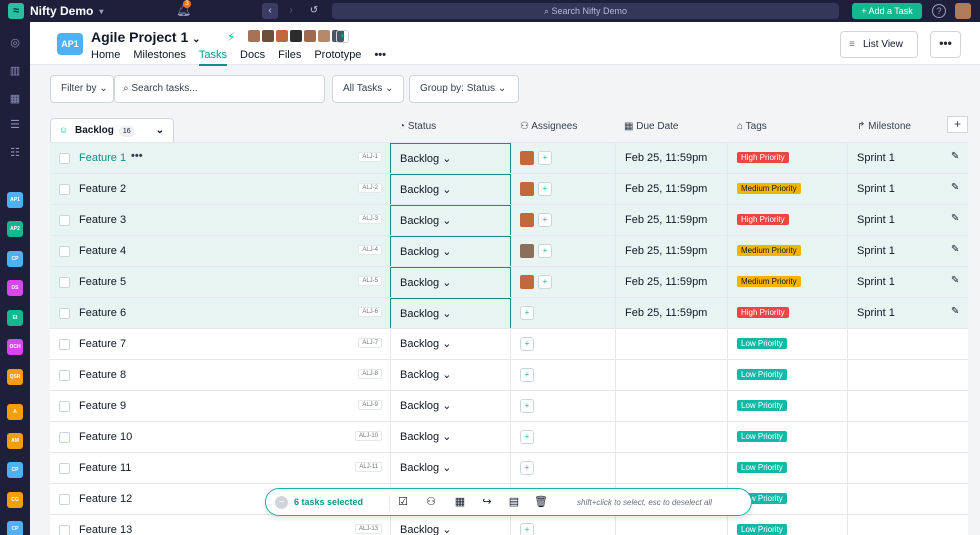 The width and height of the screenshot is (980, 535). I want to click on chart-icon: ▥, so click(15, 71).